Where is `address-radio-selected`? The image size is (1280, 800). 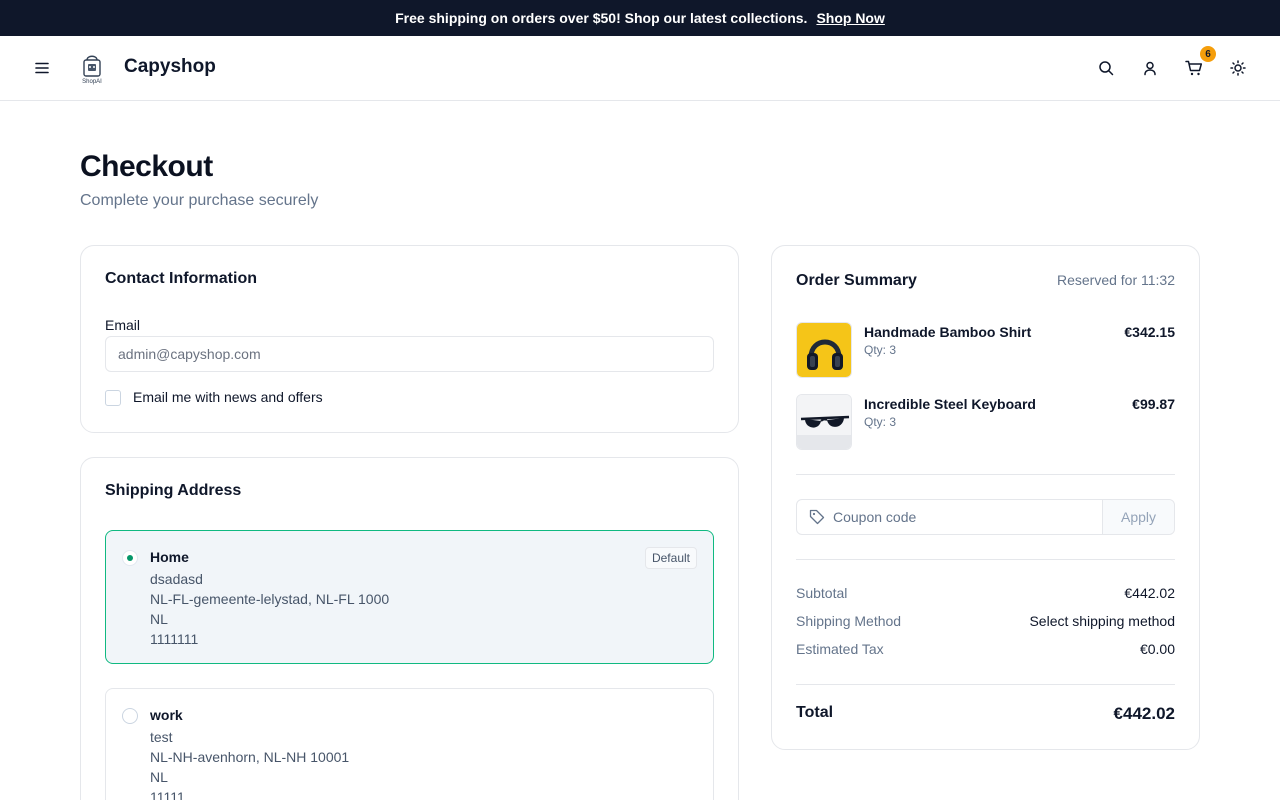 address-radio-selected is located at coordinates (130, 558).